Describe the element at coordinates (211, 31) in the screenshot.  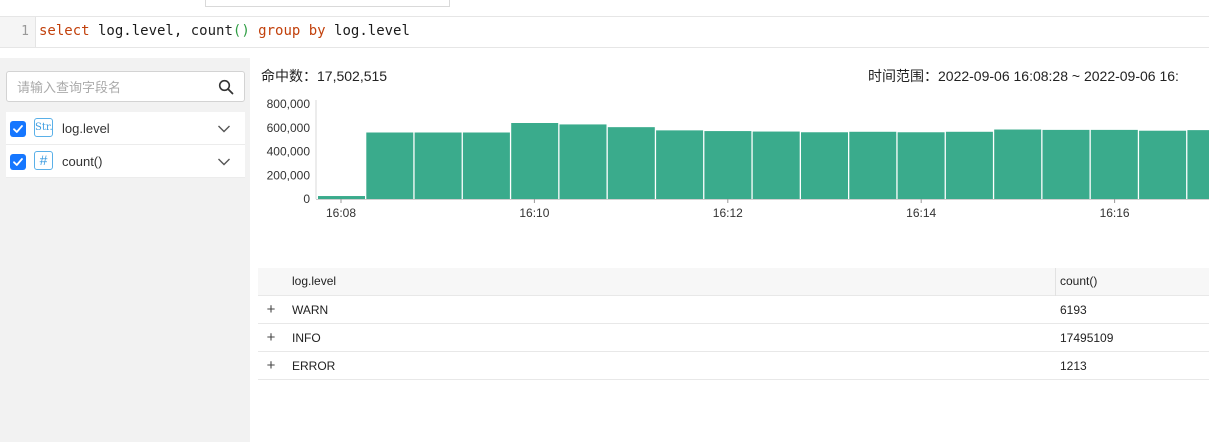
I see `fn-count: count` at that location.